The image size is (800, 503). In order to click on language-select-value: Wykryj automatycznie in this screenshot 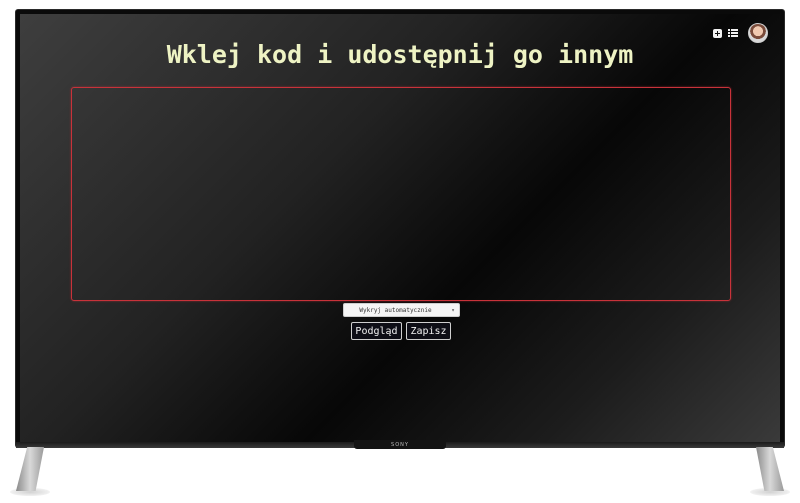, I will do `click(395, 310)`.